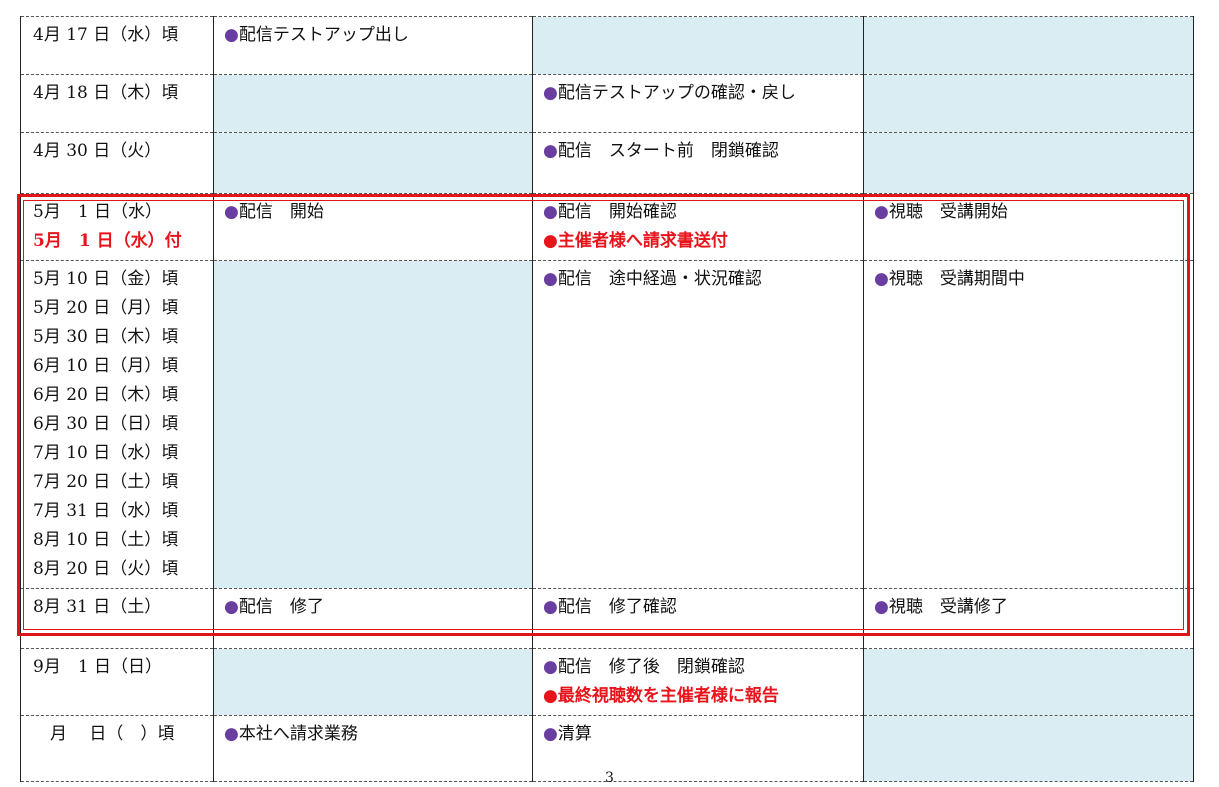  Describe the element at coordinates (98, 667) in the screenshot. I see `date-label: 9月 1 日（日）` at that location.